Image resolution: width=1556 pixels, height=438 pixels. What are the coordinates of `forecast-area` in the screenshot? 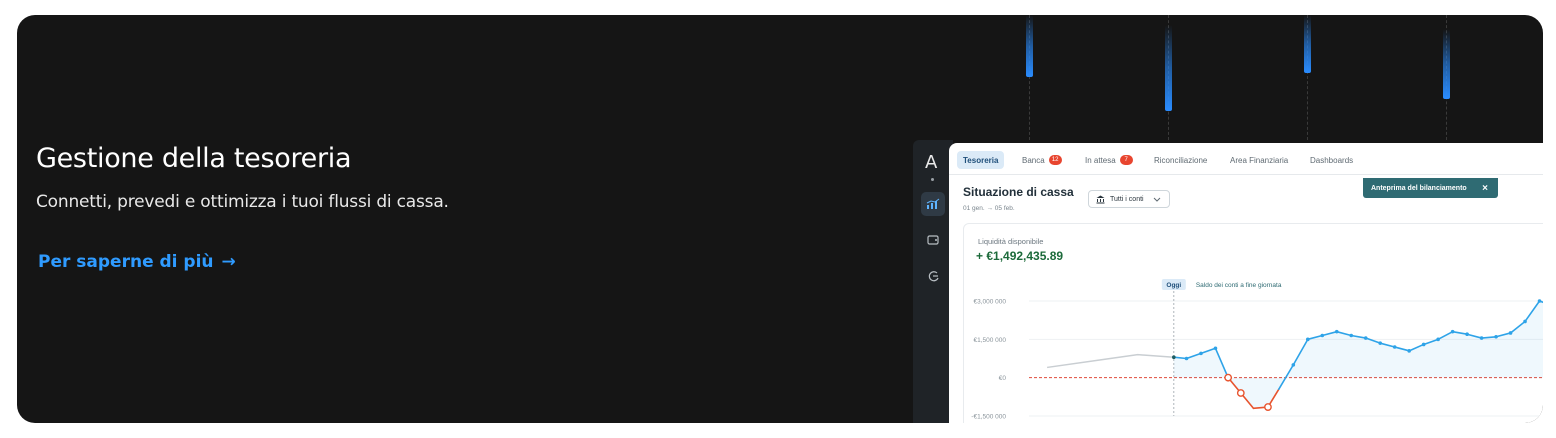 It's located at (1358, 355).